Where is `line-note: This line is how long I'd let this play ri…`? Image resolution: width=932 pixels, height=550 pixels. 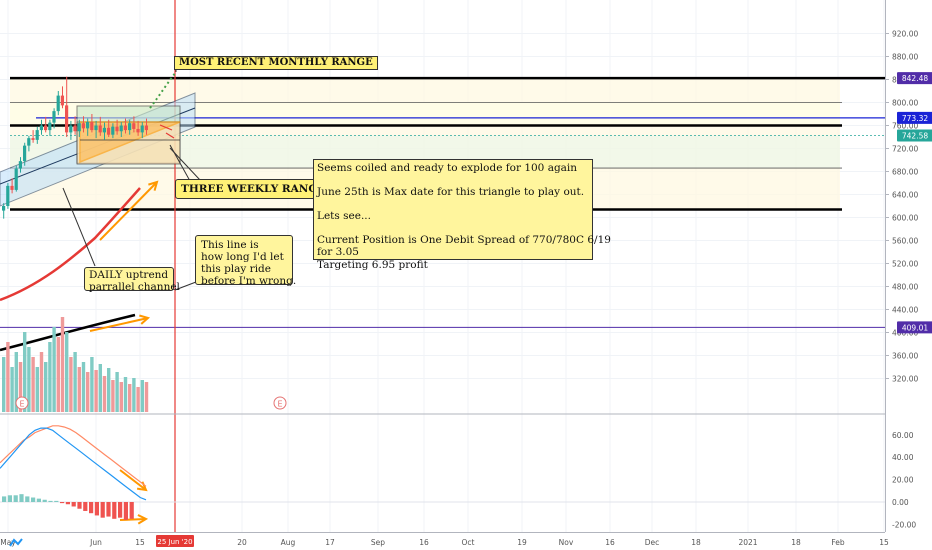 line-note: This line is how long I'd let this play ri… is located at coordinates (245, 261).